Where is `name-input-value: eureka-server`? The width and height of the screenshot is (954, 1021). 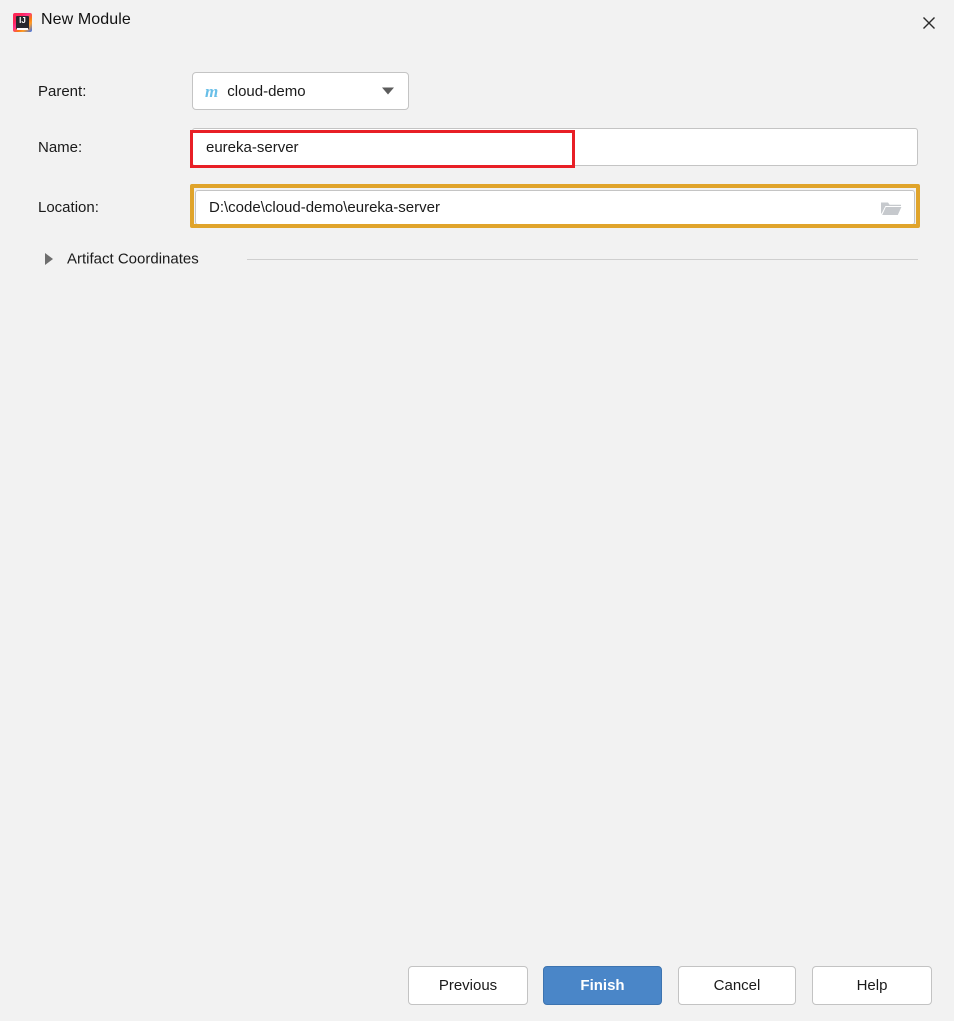
name-input-value: eureka-server is located at coordinates (252, 147).